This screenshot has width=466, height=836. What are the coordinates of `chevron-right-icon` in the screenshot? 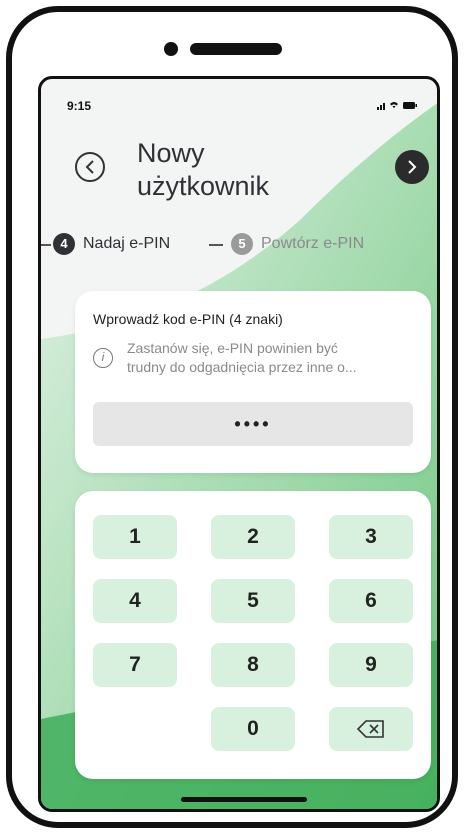 It's located at (412, 167).